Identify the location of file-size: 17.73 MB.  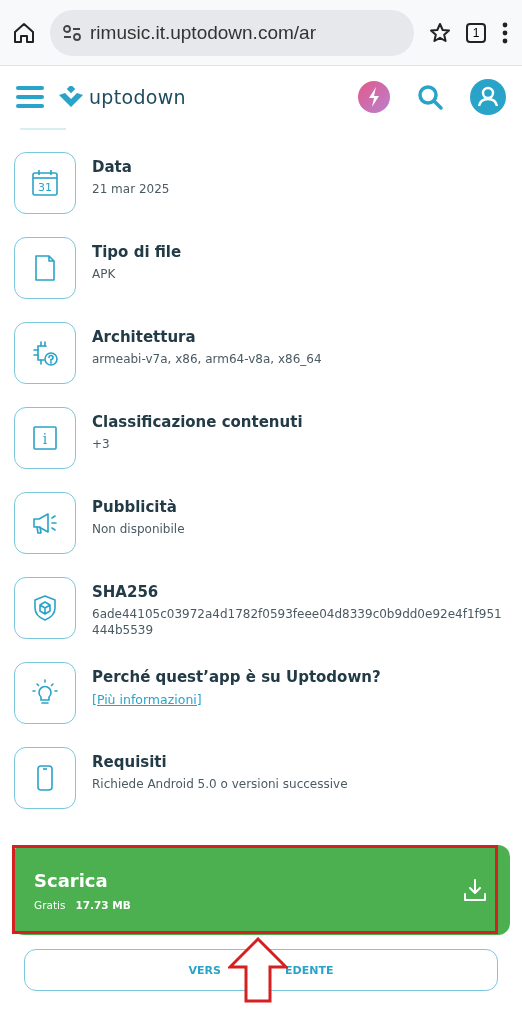
(103, 904).